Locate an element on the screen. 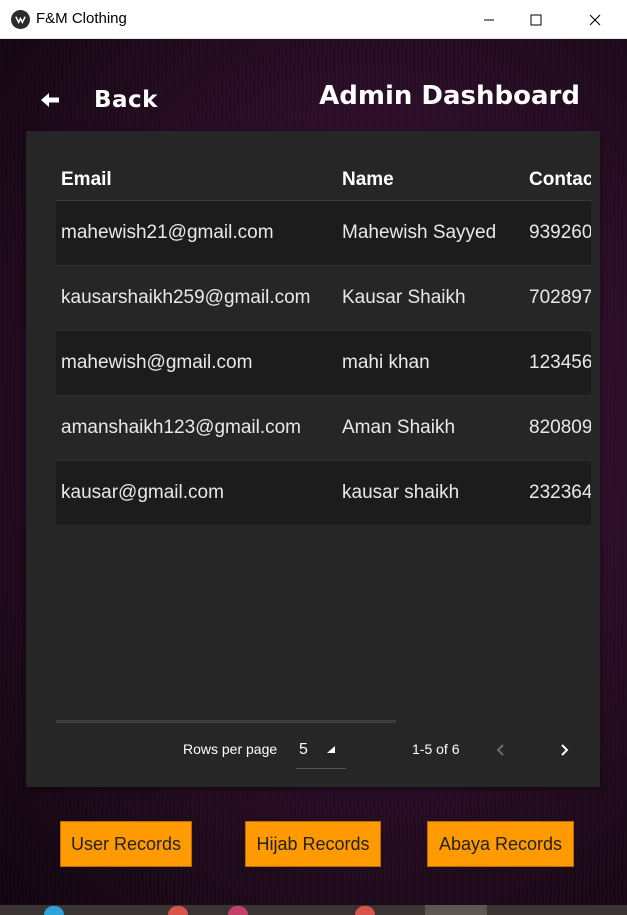  table-row: mahewish@gmail.com mahi khan 123456 is located at coordinates (323, 363).